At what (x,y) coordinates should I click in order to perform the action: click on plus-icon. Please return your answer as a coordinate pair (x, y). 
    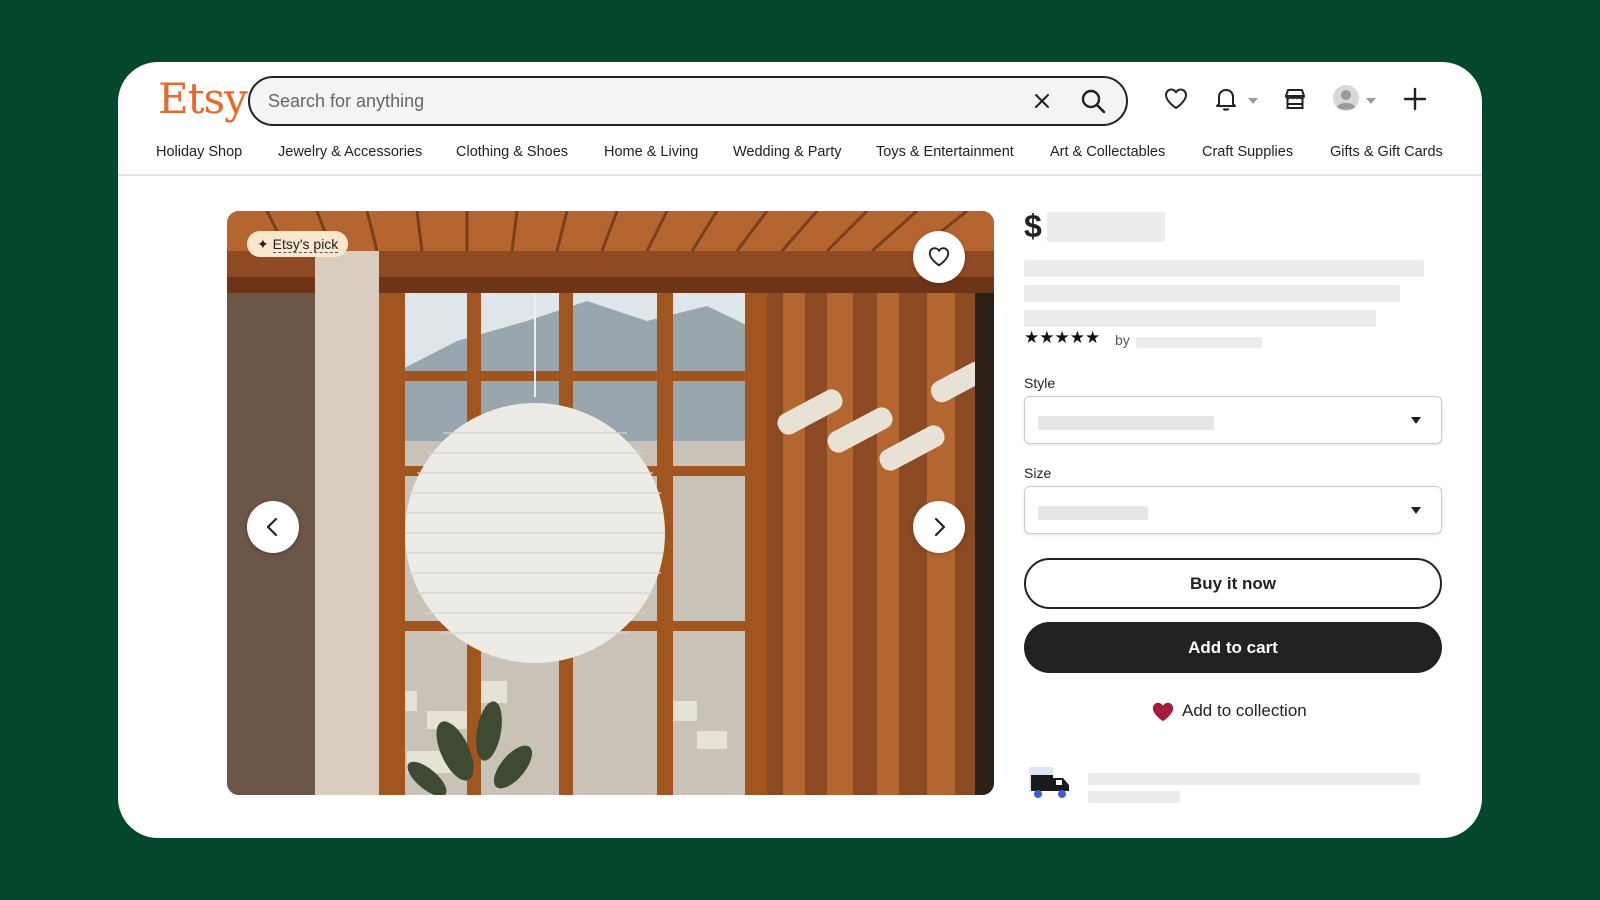
    Looking at the image, I should click on (1415, 99).